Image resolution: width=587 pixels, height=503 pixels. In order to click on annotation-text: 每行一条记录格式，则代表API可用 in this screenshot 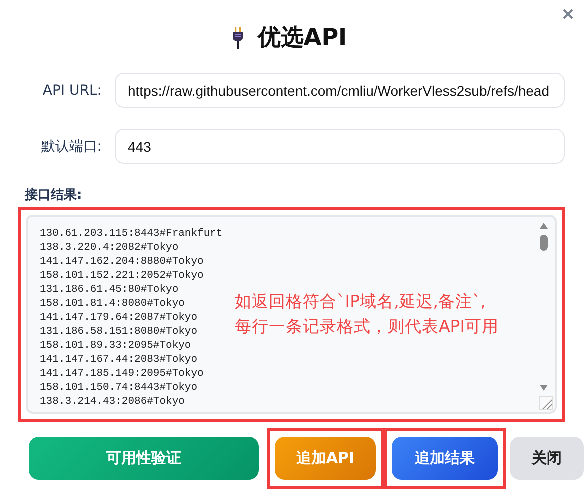, I will do `click(367, 327)`.